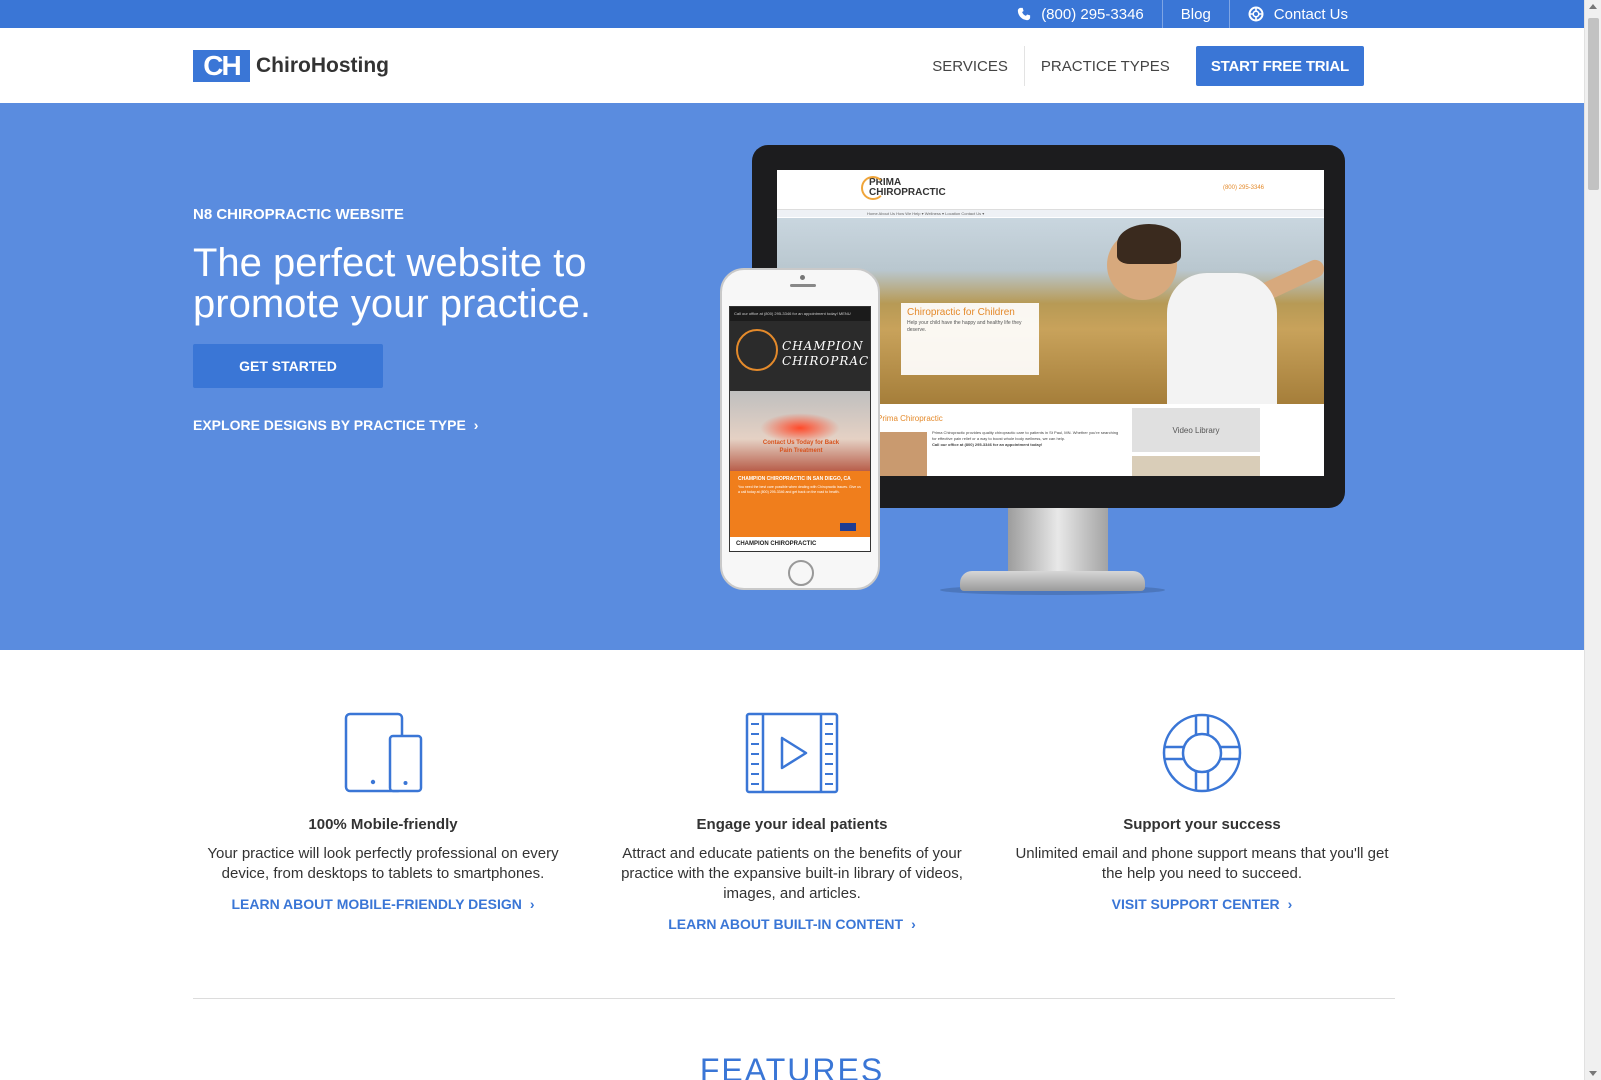  What do you see at coordinates (757, 350) in the screenshot?
I see `basketball-icon` at bounding box center [757, 350].